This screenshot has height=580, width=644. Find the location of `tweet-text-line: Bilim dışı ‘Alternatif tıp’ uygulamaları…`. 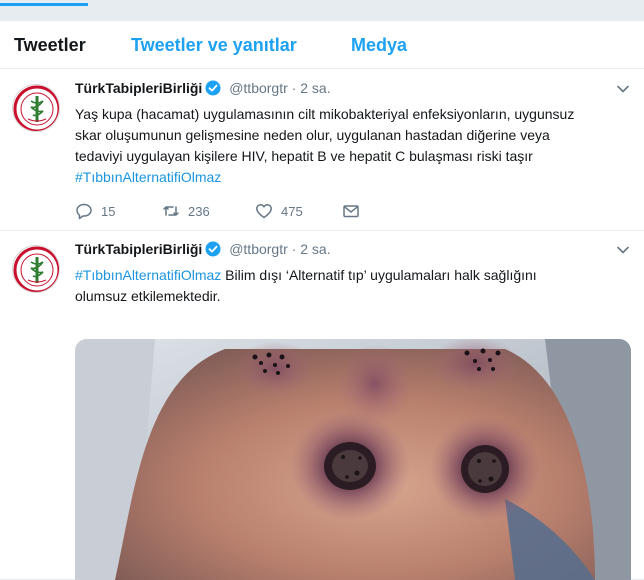

tweet-text-line: Bilim dışı ‘Alternatif tıp’ uygulamaları… is located at coordinates (379, 275).